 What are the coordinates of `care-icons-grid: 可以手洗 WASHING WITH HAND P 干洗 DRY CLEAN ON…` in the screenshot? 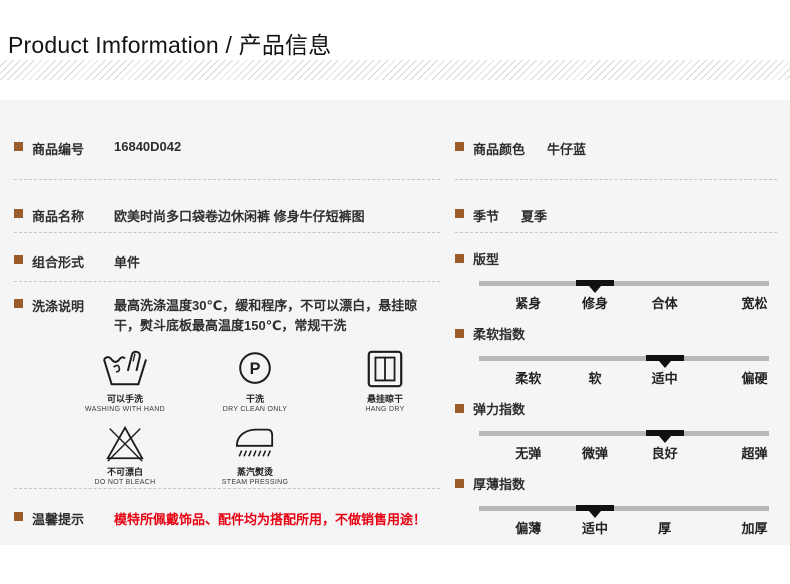 It's located at (250, 415).